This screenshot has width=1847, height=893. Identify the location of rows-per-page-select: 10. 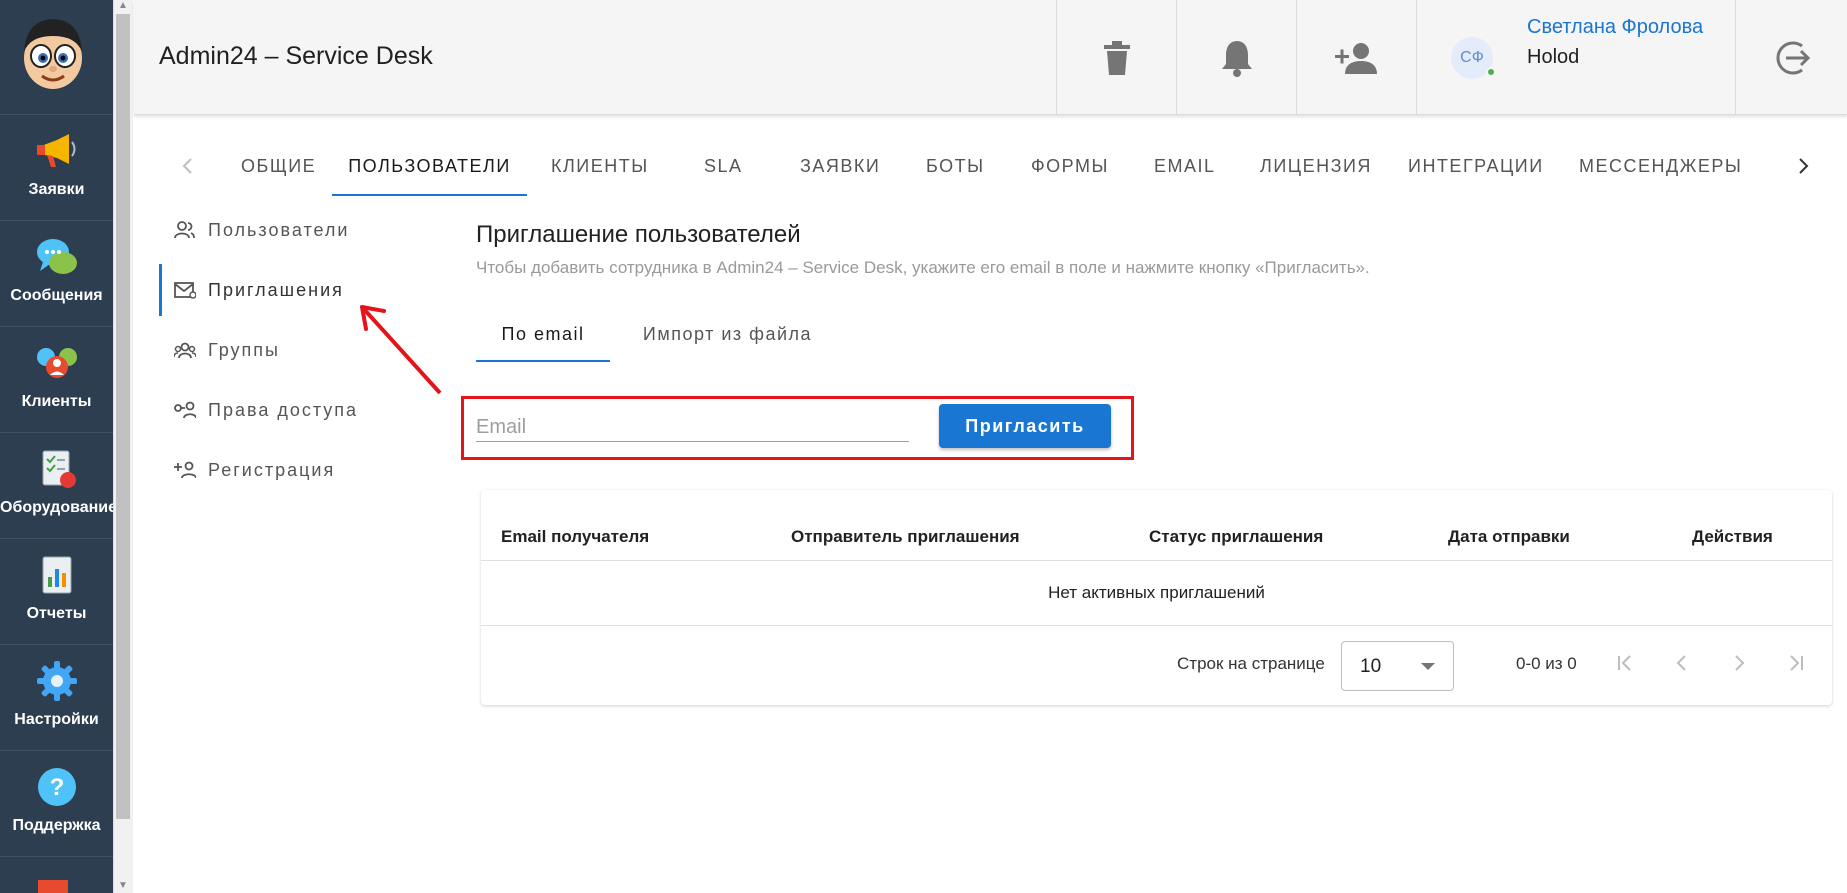
(1397, 666).